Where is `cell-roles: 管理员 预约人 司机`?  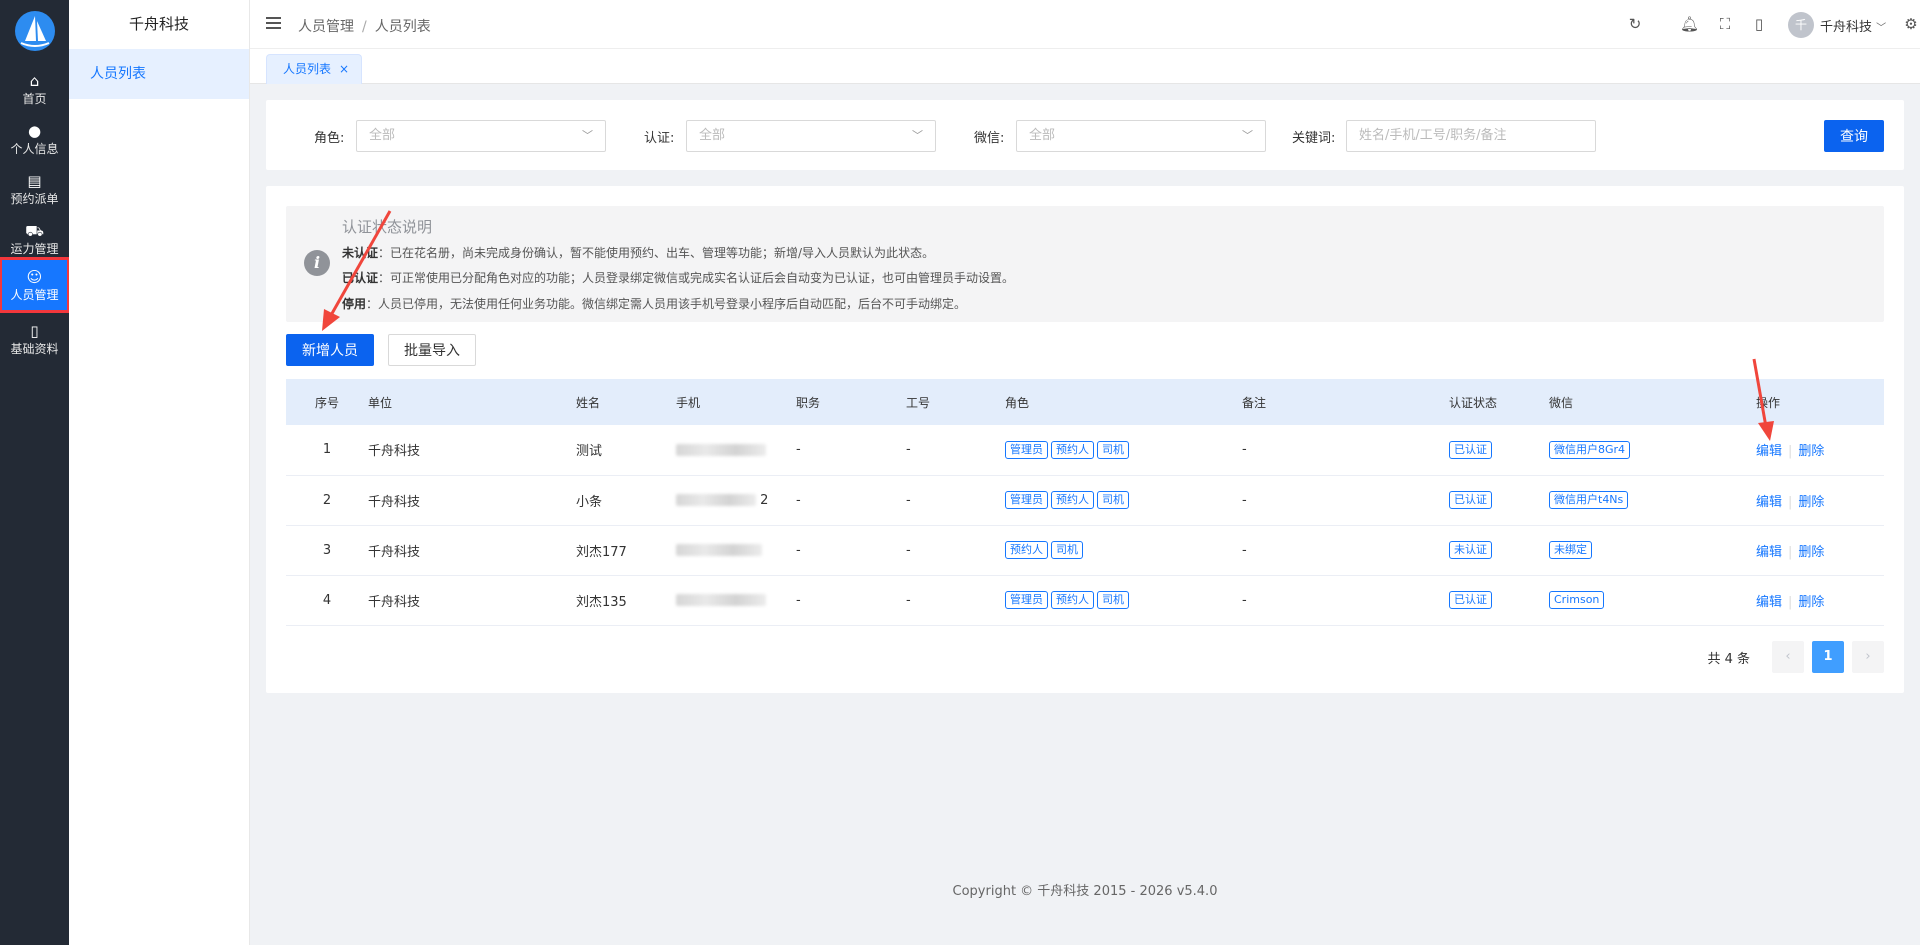
cell-roles: 管理员 预约人 司机 is located at coordinates (1123, 450).